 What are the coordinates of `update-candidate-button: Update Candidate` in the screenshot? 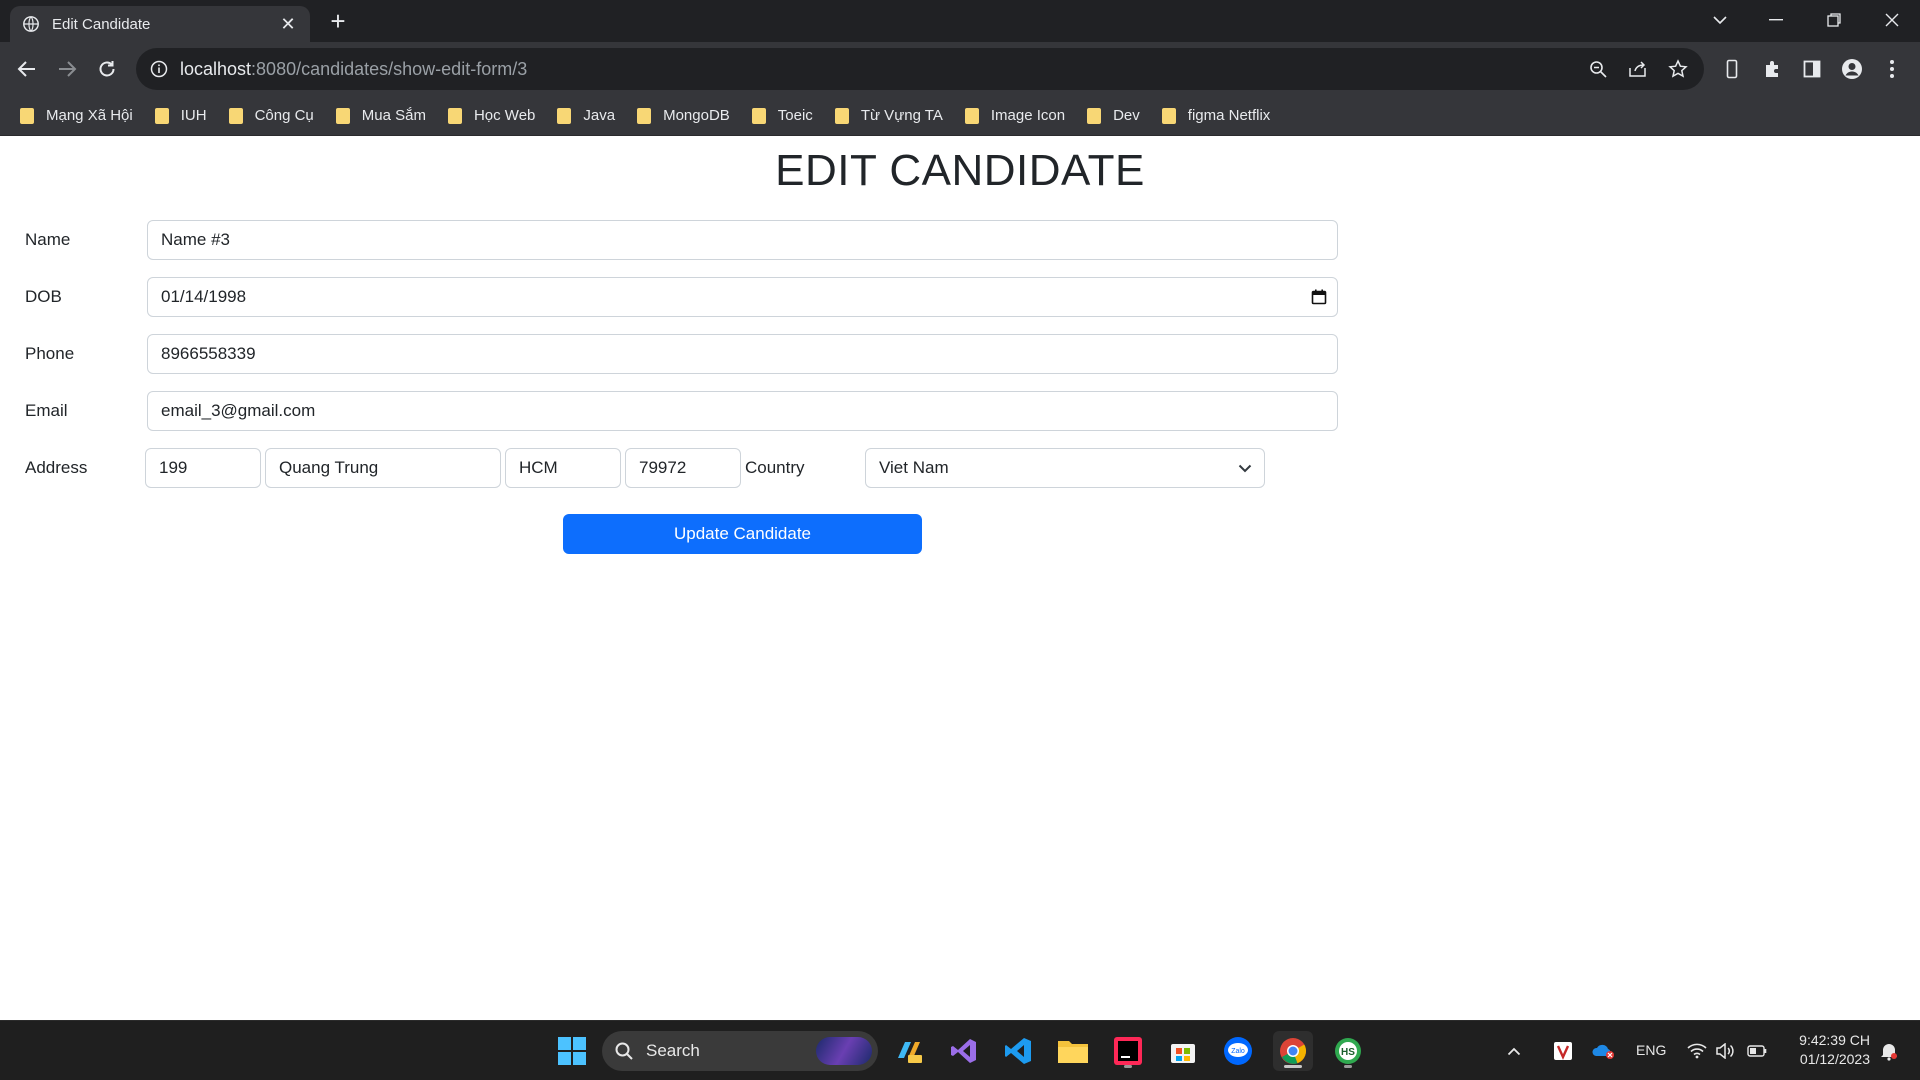 It's located at (742, 534).